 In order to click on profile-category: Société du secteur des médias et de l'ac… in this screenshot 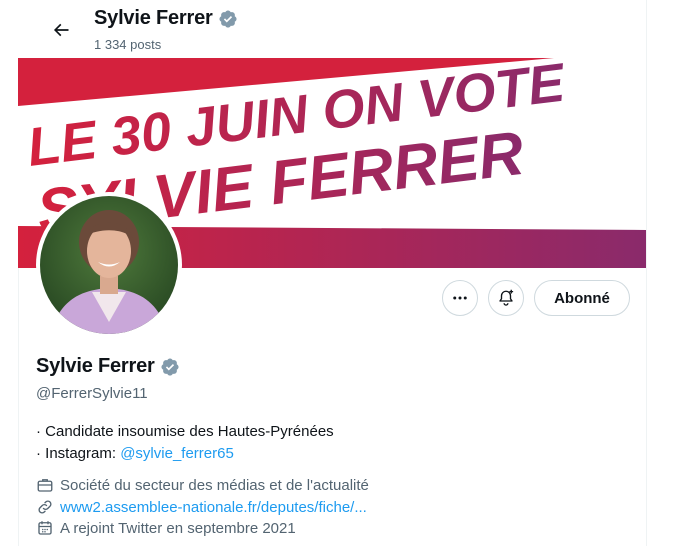, I will do `click(202, 485)`.